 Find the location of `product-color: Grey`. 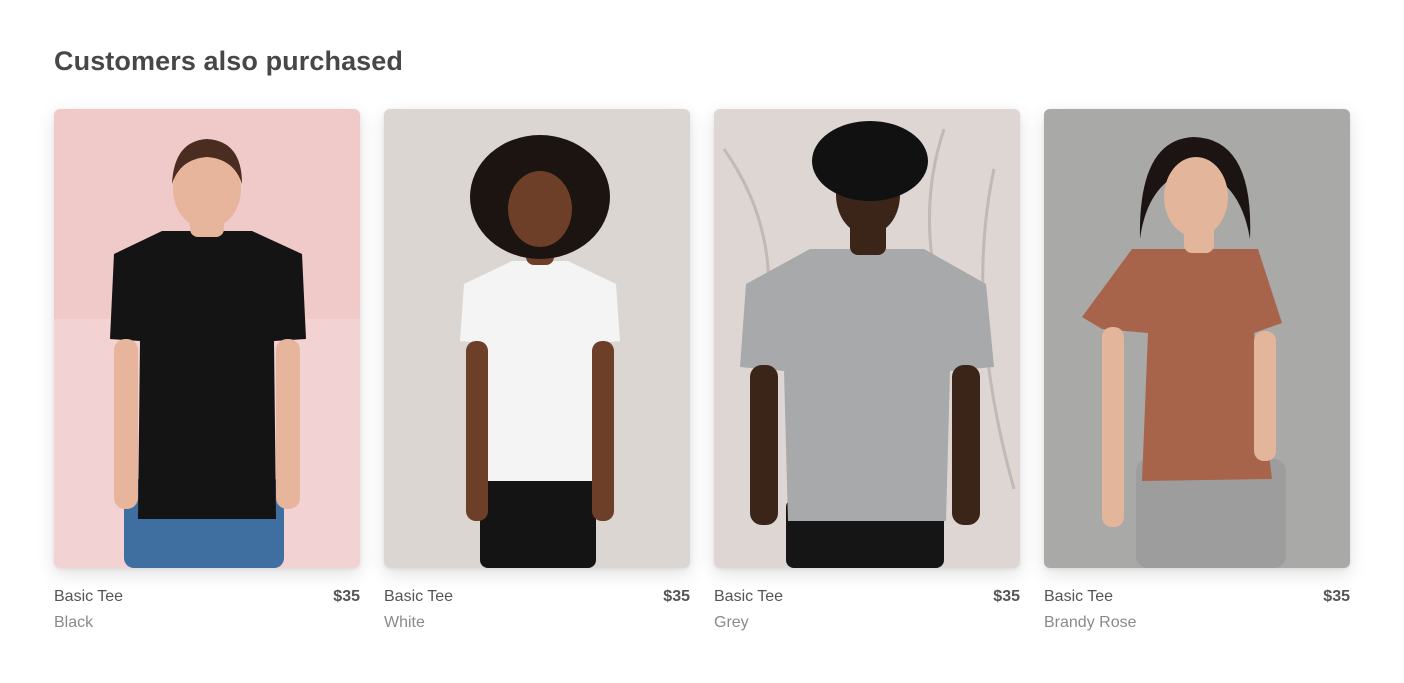

product-color: Grey is located at coordinates (731, 622).